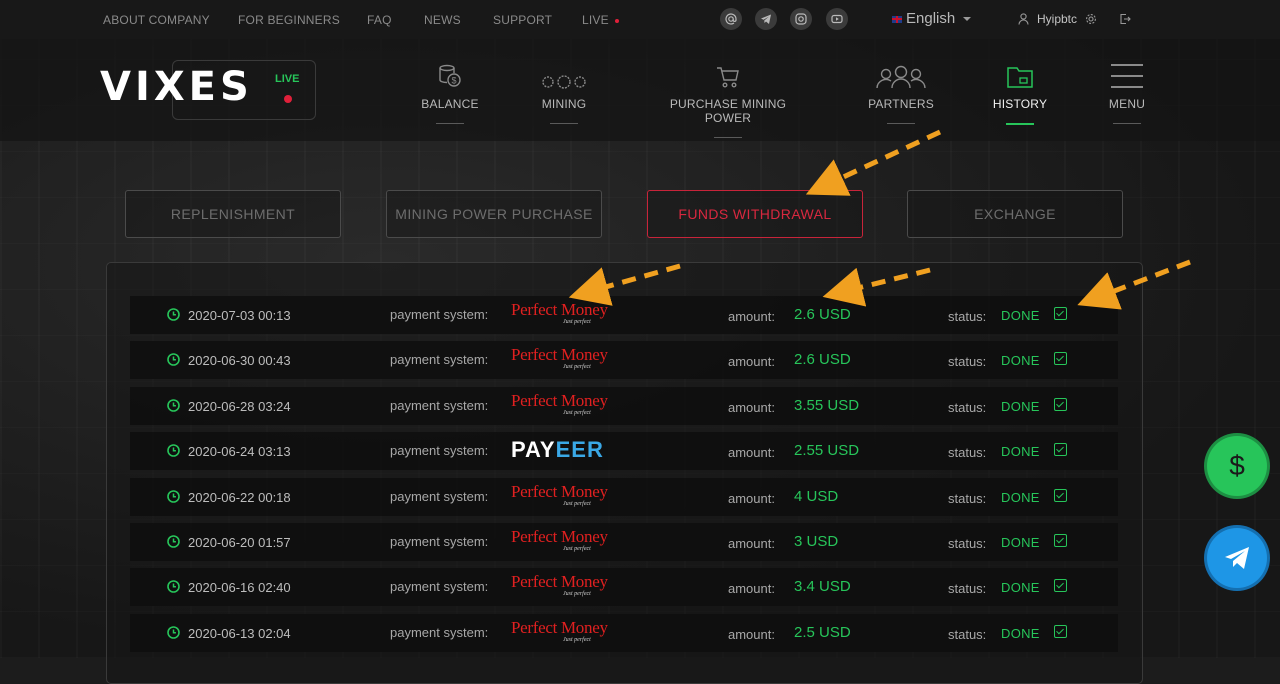 This screenshot has width=1280, height=684. Describe the element at coordinates (176, 87) in the screenshot. I see `vixes-logo: VIXES` at that location.